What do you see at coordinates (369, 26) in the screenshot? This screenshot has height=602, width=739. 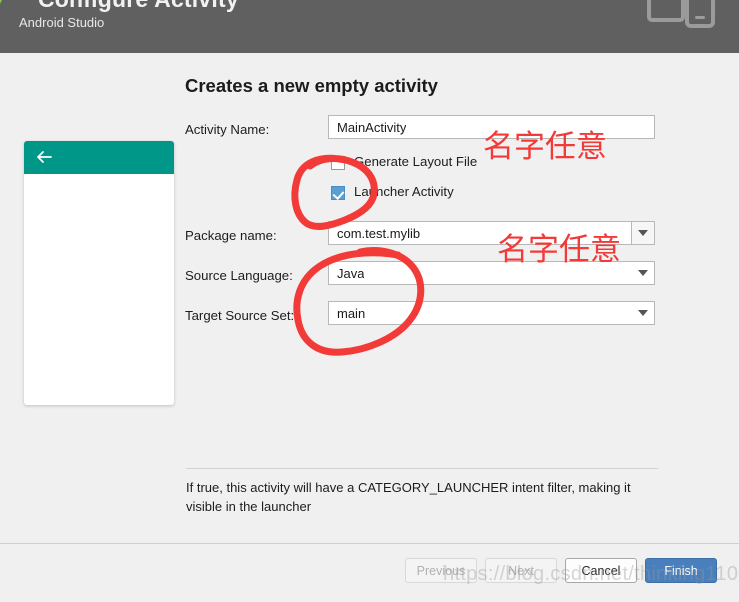 I see `wizard-header: Configure Activity Android Studio` at bounding box center [369, 26].